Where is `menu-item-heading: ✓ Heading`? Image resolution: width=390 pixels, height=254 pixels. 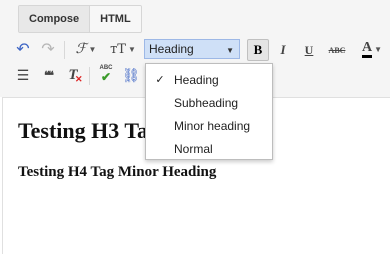
menu-item-heading: ✓ Heading is located at coordinates (209, 79).